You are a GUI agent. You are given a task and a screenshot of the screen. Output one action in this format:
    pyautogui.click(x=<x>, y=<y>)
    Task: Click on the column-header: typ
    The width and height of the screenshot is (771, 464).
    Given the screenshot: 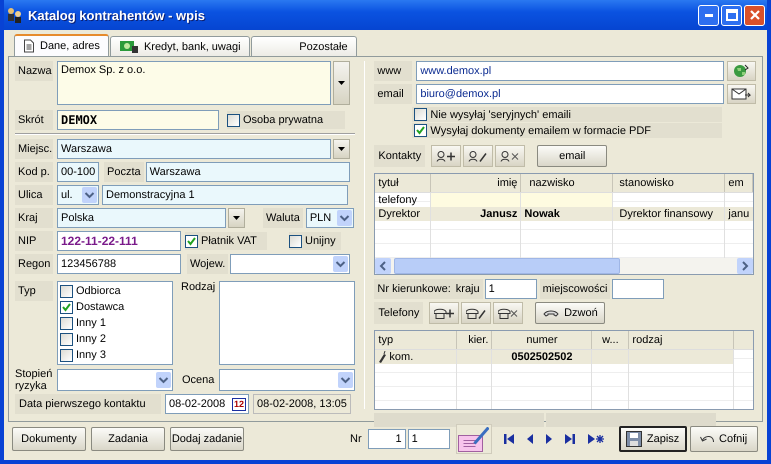 What is the action you would take?
    pyautogui.click(x=416, y=340)
    